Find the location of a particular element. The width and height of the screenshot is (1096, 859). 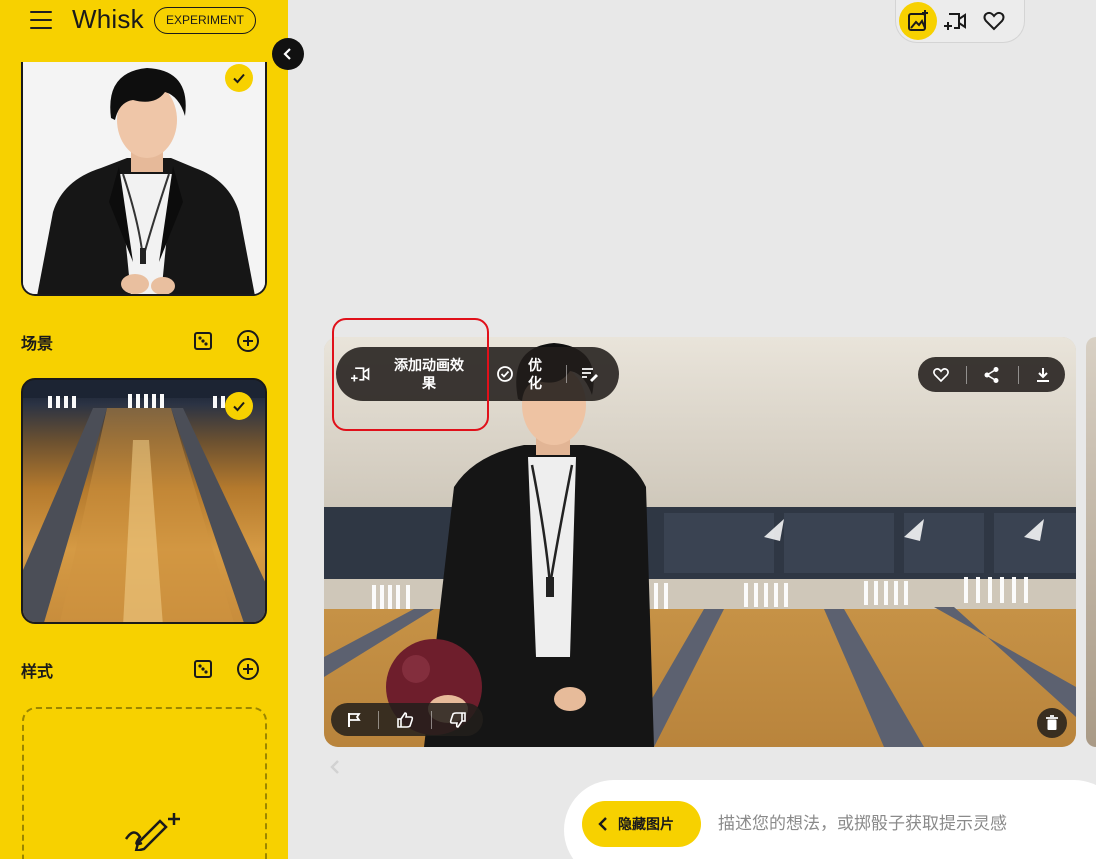

app-logo: Whisk is located at coordinates (108, 19).